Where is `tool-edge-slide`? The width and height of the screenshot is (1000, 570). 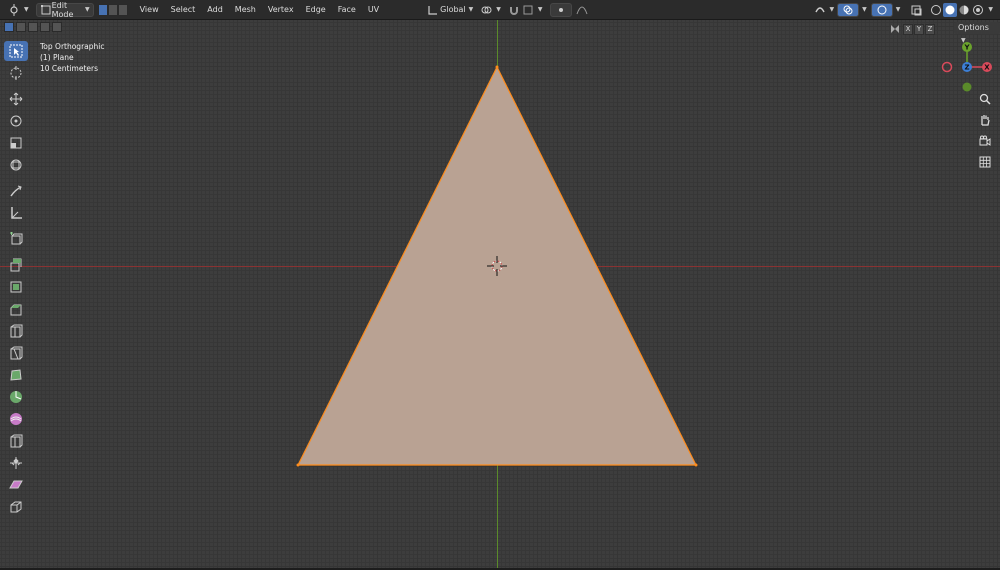 tool-edge-slide is located at coordinates (16, 441).